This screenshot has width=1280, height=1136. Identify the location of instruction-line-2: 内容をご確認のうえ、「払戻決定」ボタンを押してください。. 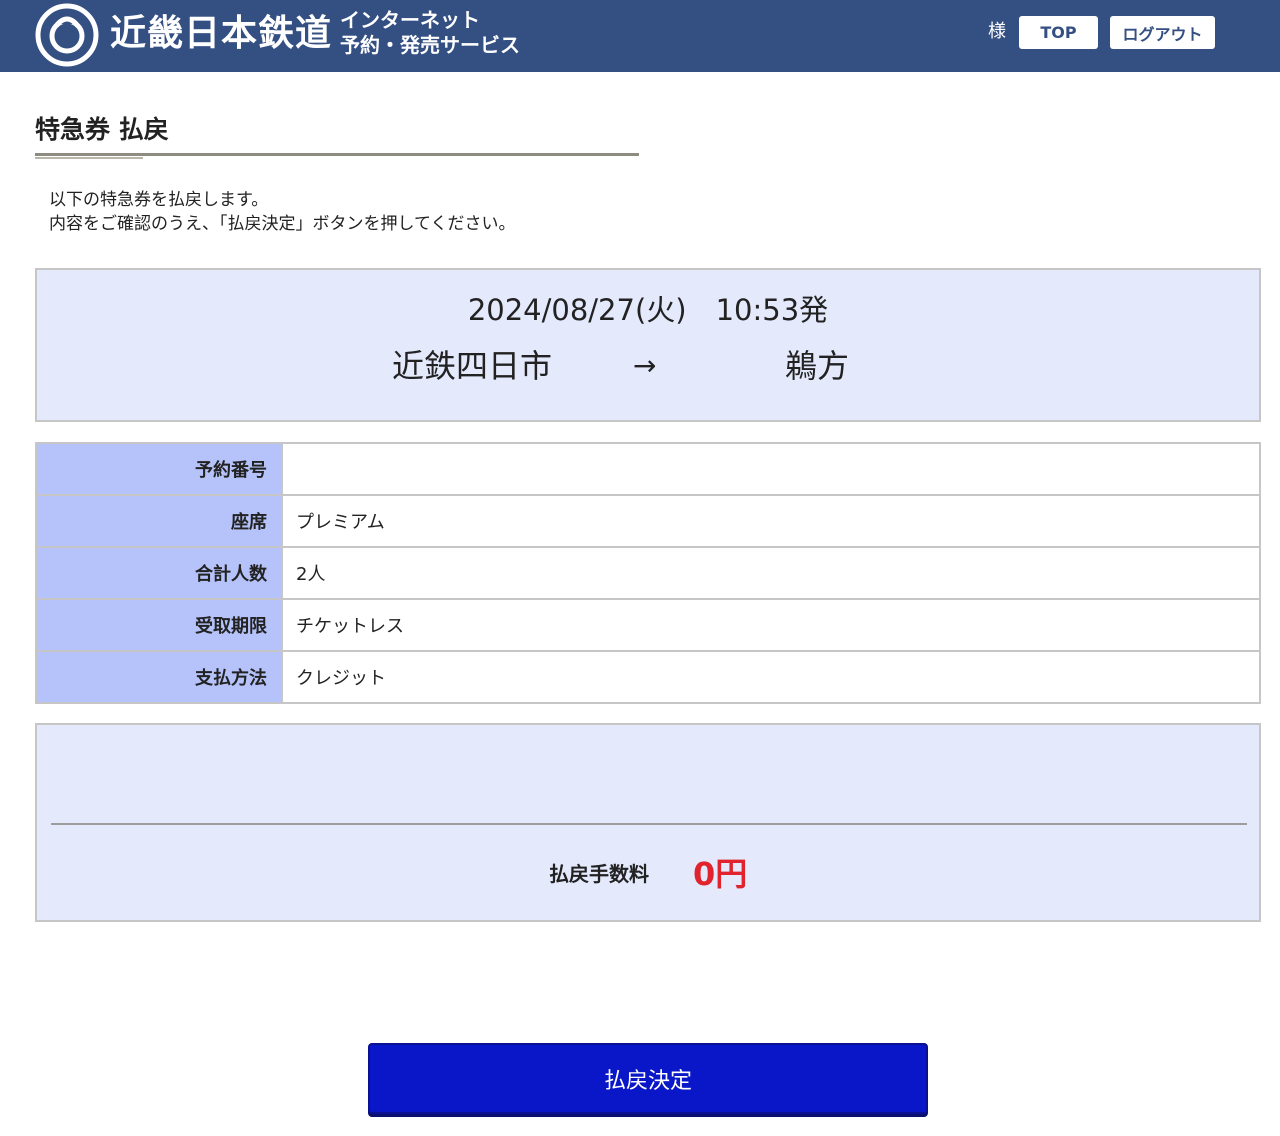
(282, 224).